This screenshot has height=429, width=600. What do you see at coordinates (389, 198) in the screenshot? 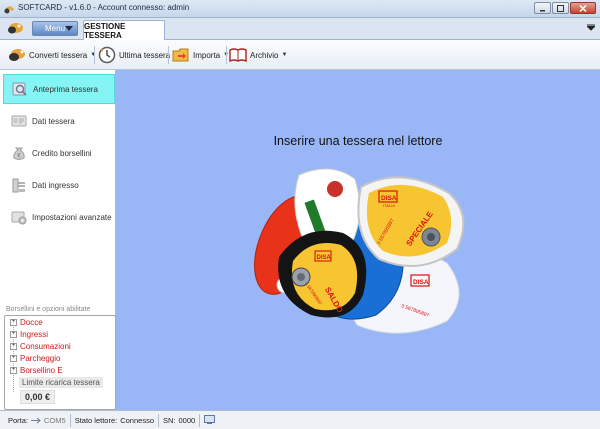
I see `yellow-fob-brand: DISA` at bounding box center [389, 198].